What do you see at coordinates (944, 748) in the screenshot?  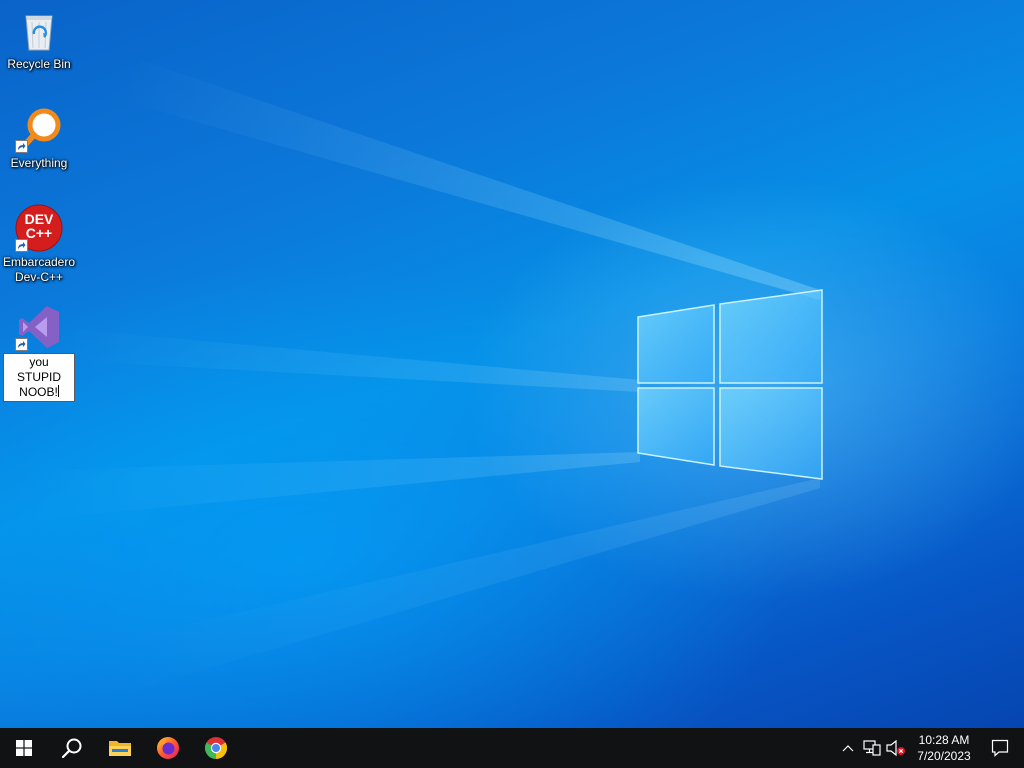 I see `taskbar-clock: 10:28 AM 7/20/2023` at bounding box center [944, 748].